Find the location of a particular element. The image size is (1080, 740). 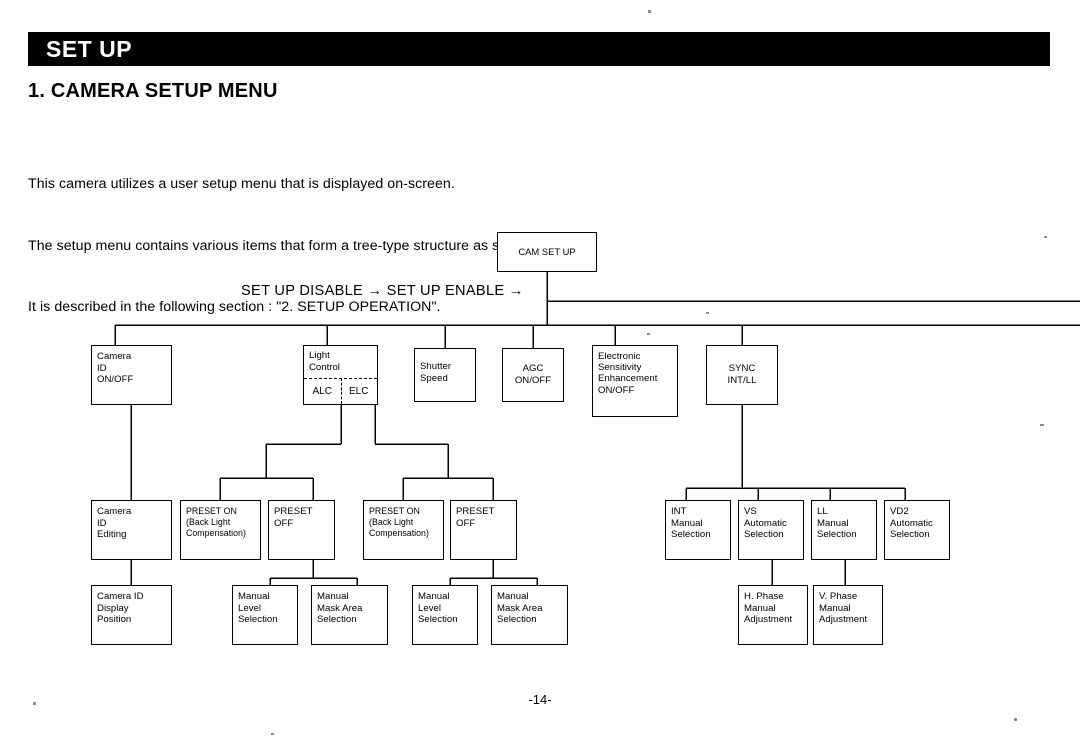

node-line: Enhancement is located at coordinates (628, 379).